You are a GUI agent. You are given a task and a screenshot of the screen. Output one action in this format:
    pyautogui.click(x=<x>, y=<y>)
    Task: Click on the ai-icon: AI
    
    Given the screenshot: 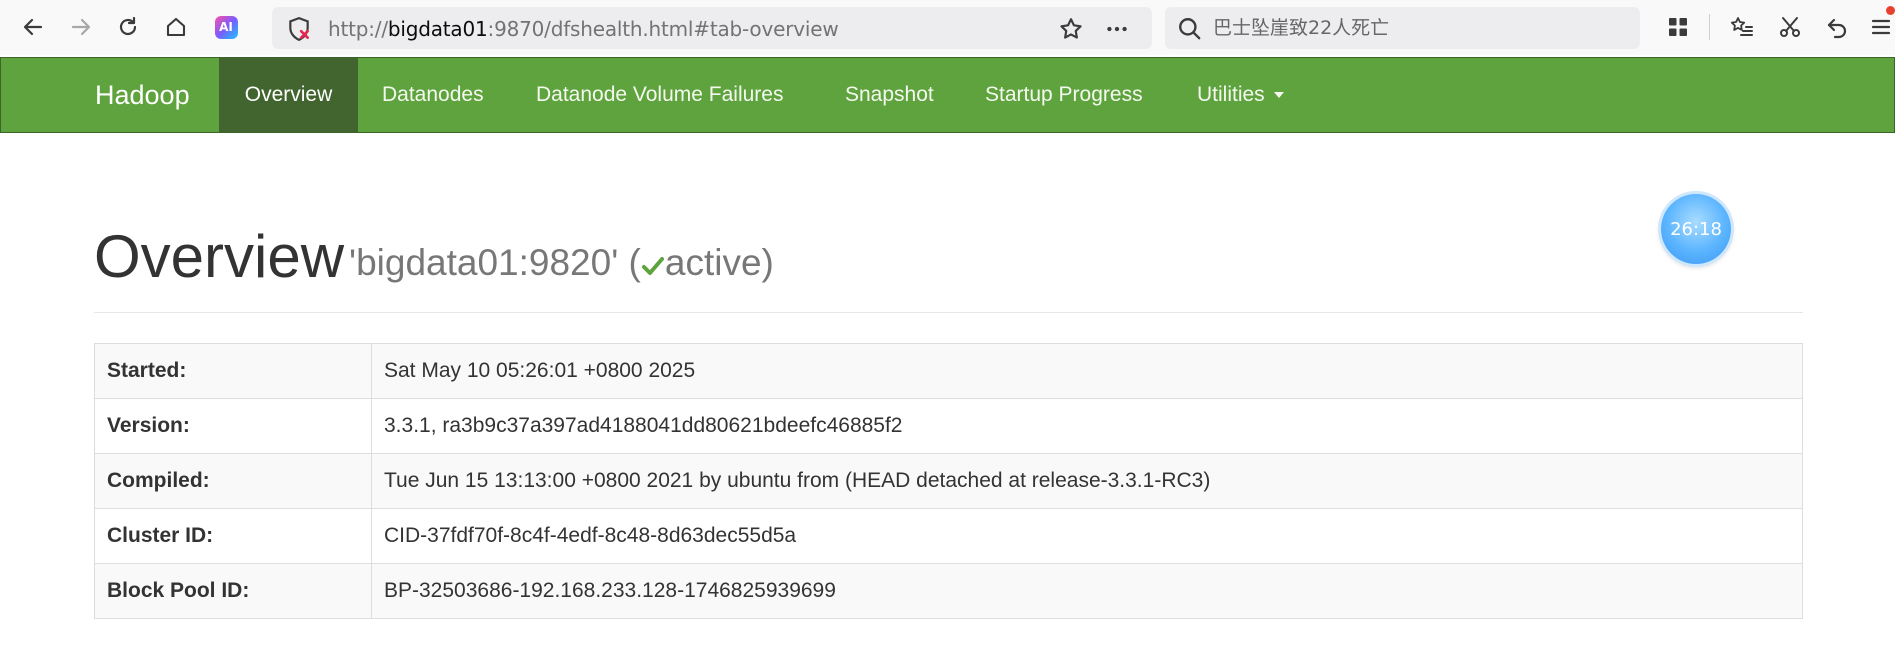 What is the action you would take?
    pyautogui.click(x=226, y=27)
    